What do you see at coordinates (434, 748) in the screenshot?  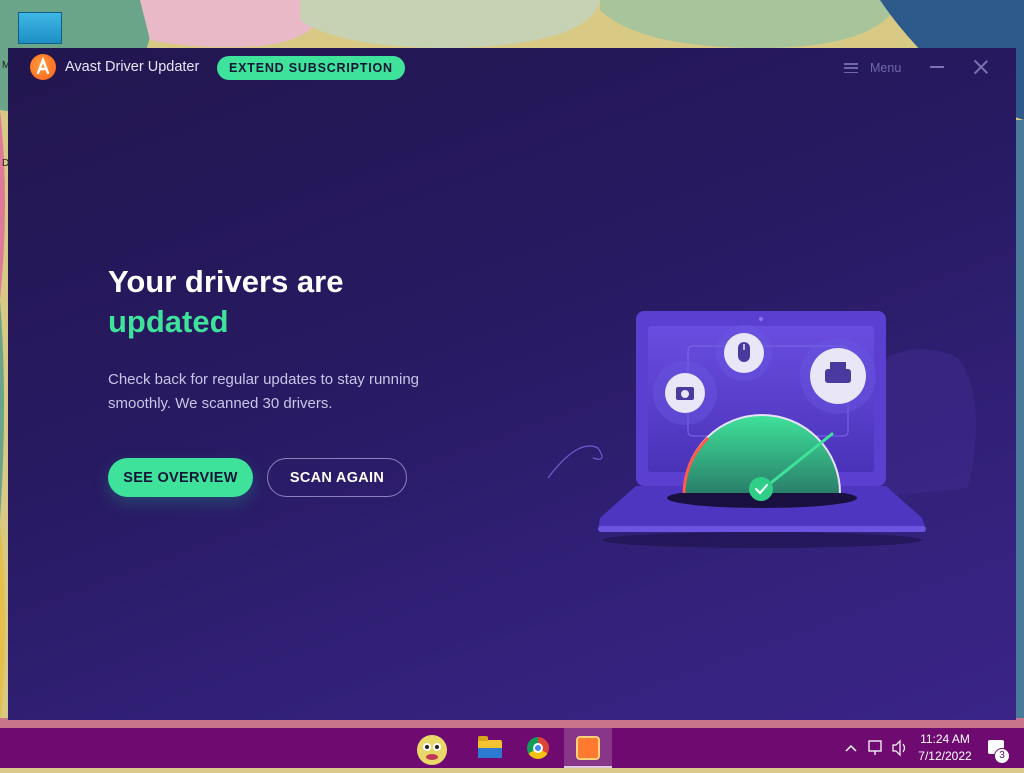 I see `cartoon-app-icon` at bounding box center [434, 748].